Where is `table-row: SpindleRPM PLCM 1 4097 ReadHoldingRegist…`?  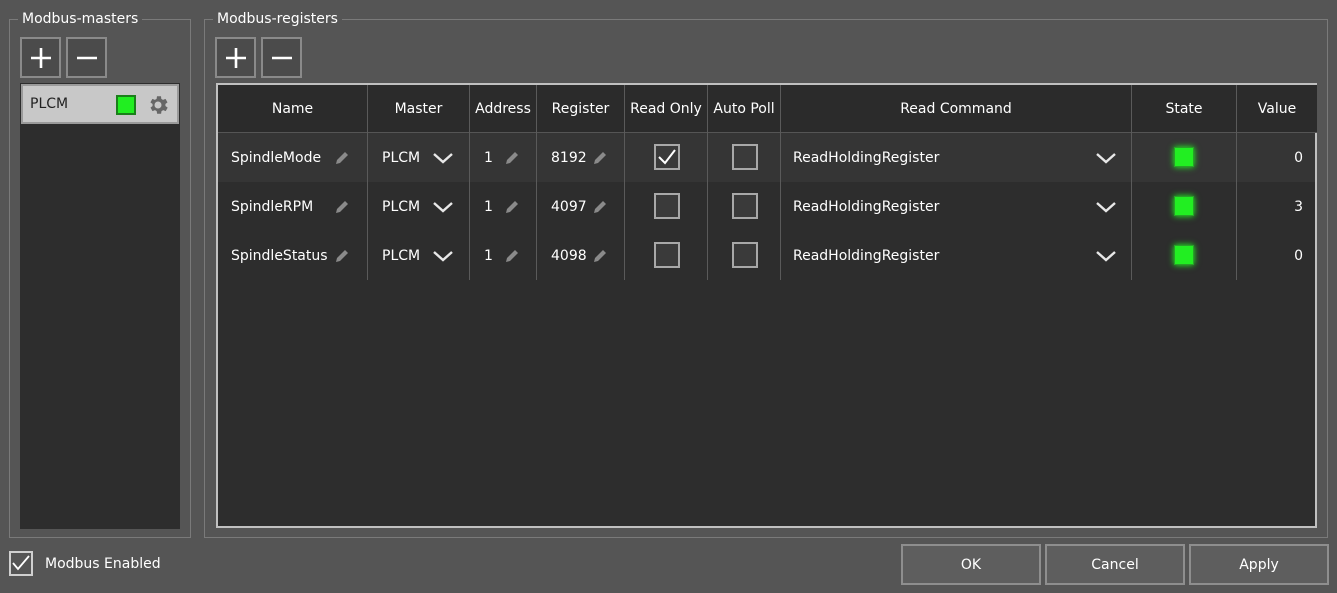 table-row: SpindleRPM PLCM 1 4097 ReadHoldingRegist… is located at coordinates (766, 206).